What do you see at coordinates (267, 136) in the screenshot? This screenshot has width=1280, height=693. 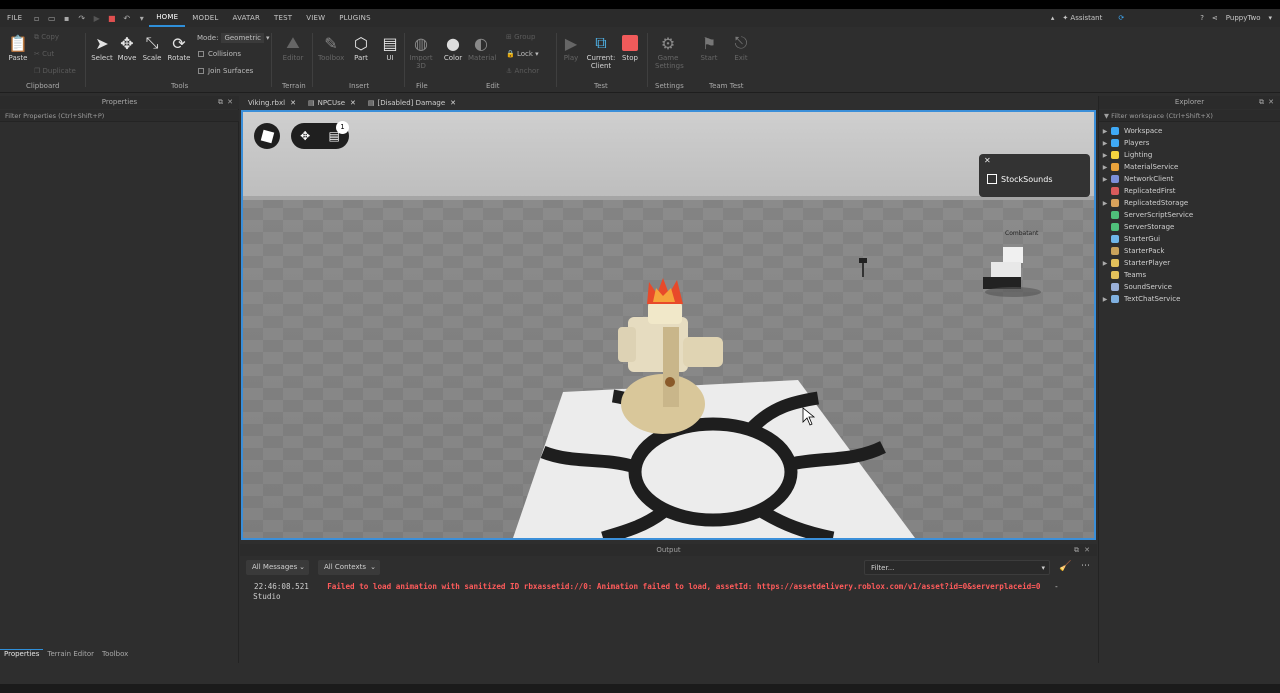 I see `roblox-menu-button` at bounding box center [267, 136].